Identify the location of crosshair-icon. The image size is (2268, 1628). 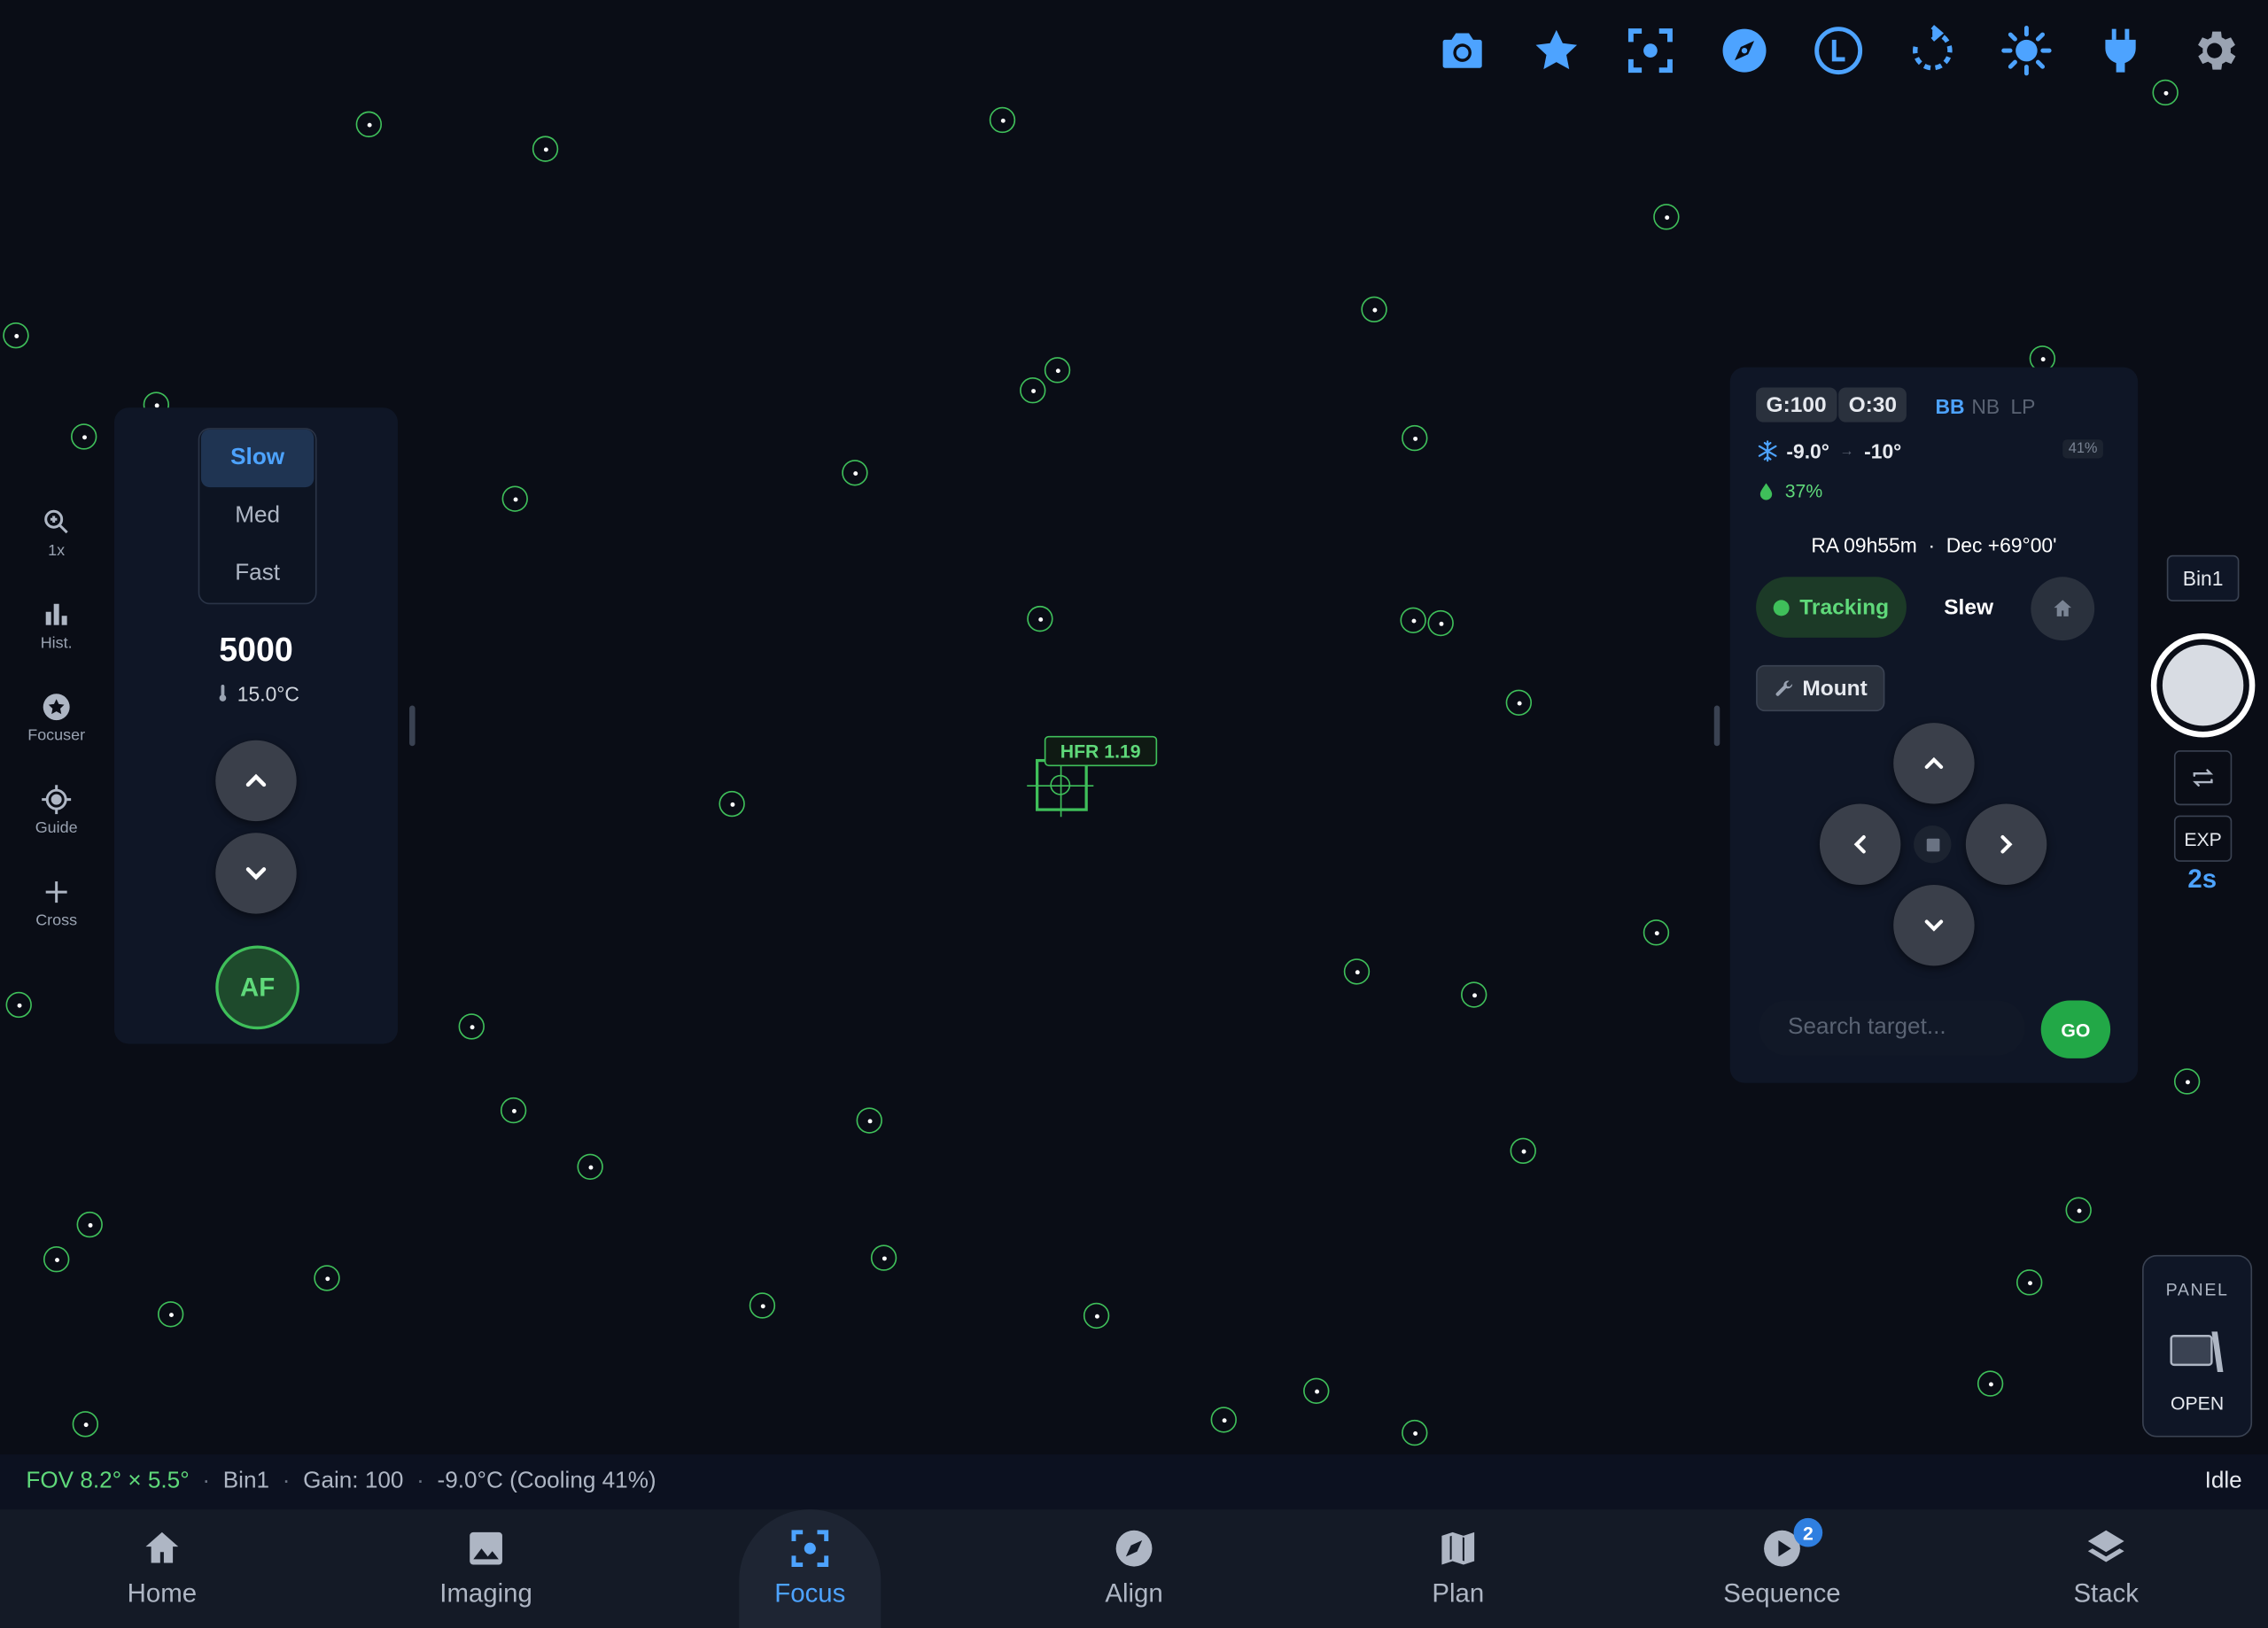
(57, 800).